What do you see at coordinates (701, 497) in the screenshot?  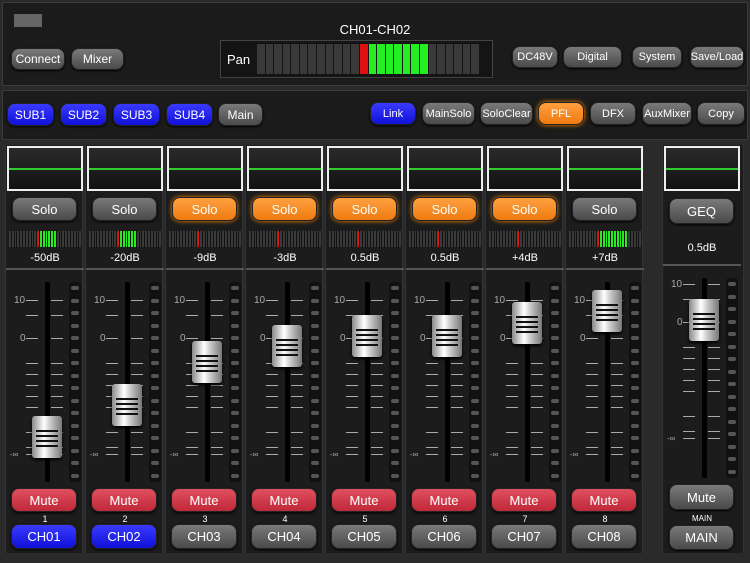 I see `main-mute-button: Mute` at bounding box center [701, 497].